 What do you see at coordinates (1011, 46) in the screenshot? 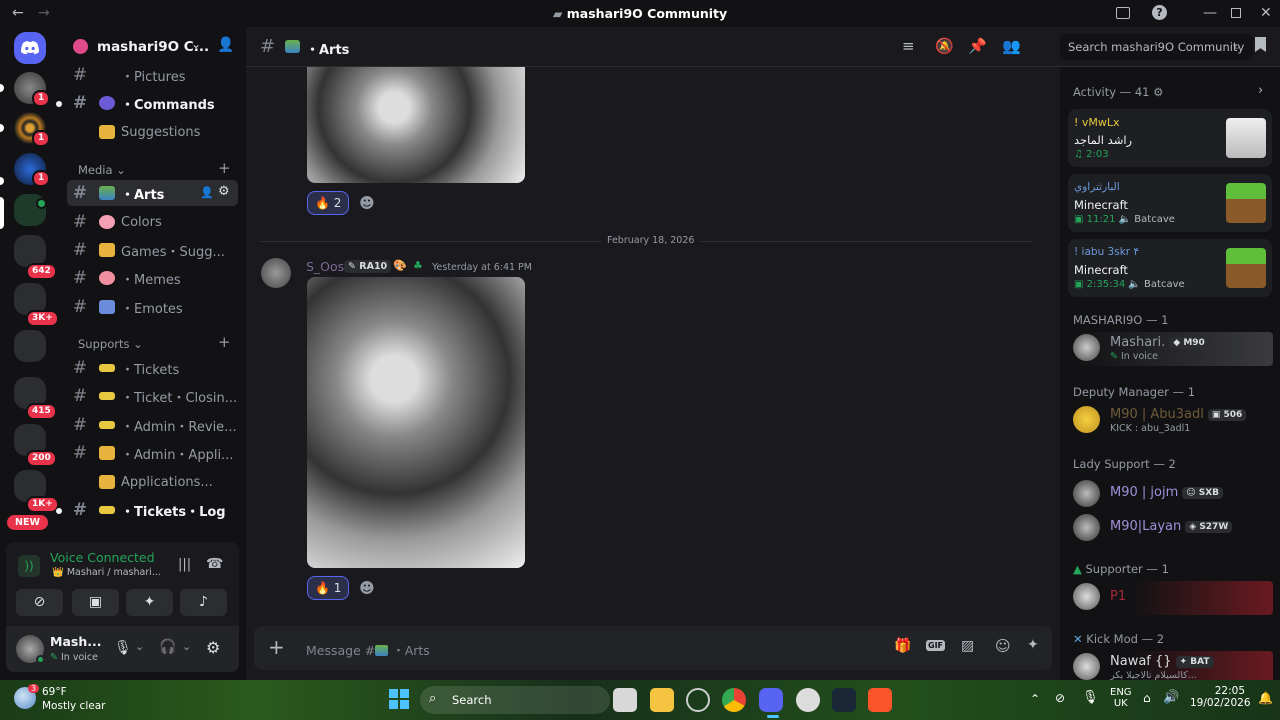
I see `member-list-icon: 👥` at bounding box center [1011, 46].